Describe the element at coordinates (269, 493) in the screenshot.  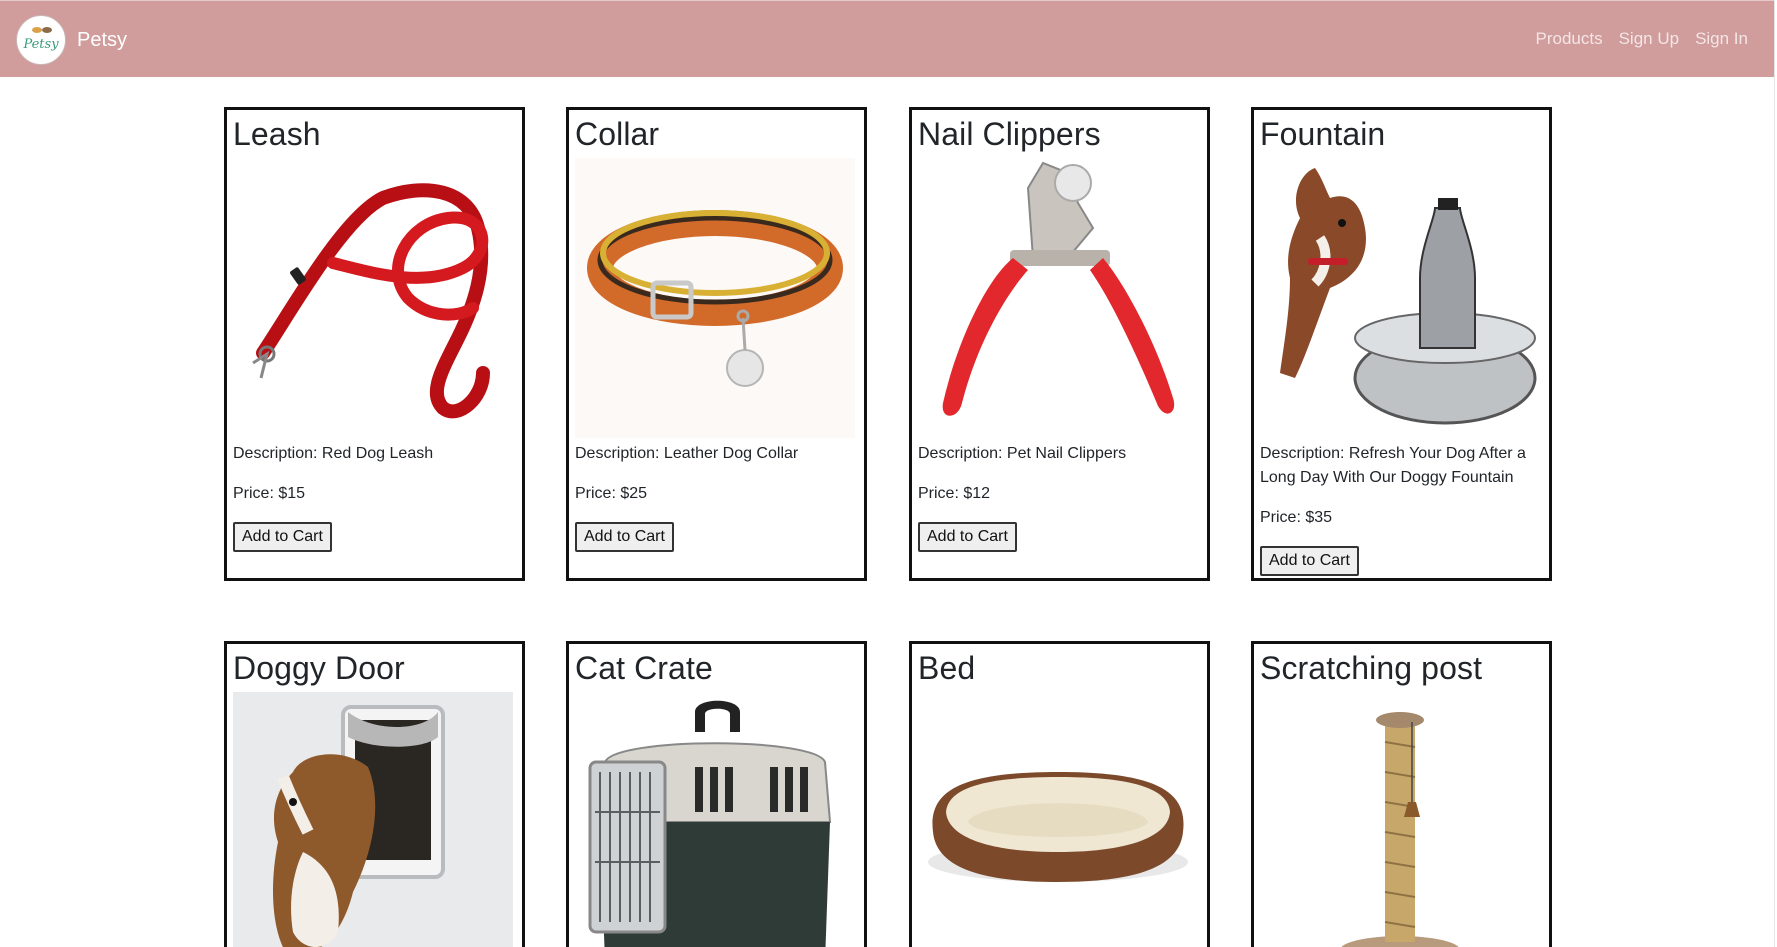
I see `product-price: Price: $15` at that location.